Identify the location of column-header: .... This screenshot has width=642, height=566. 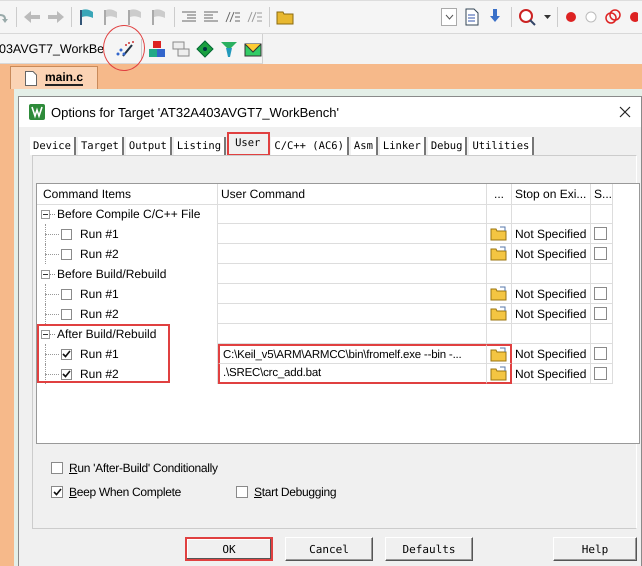
(499, 194).